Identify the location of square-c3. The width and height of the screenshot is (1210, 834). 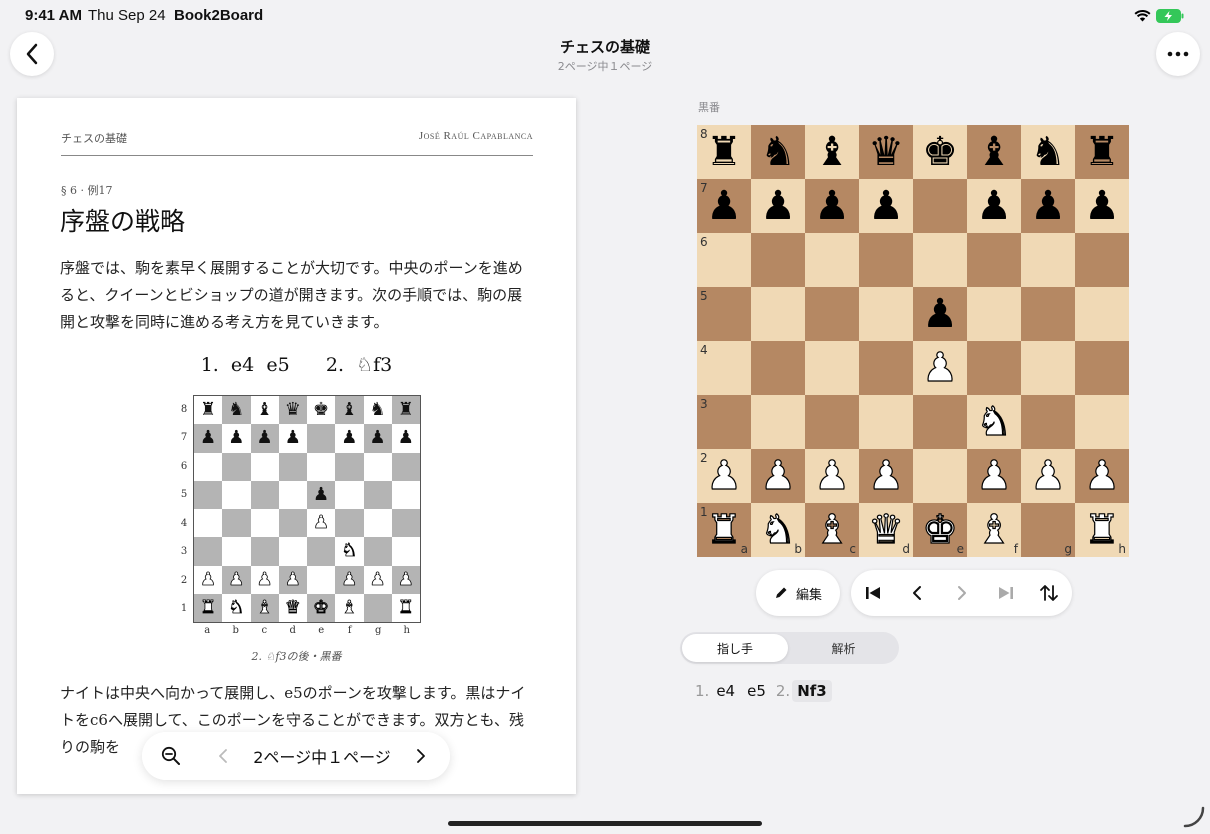
(832, 422).